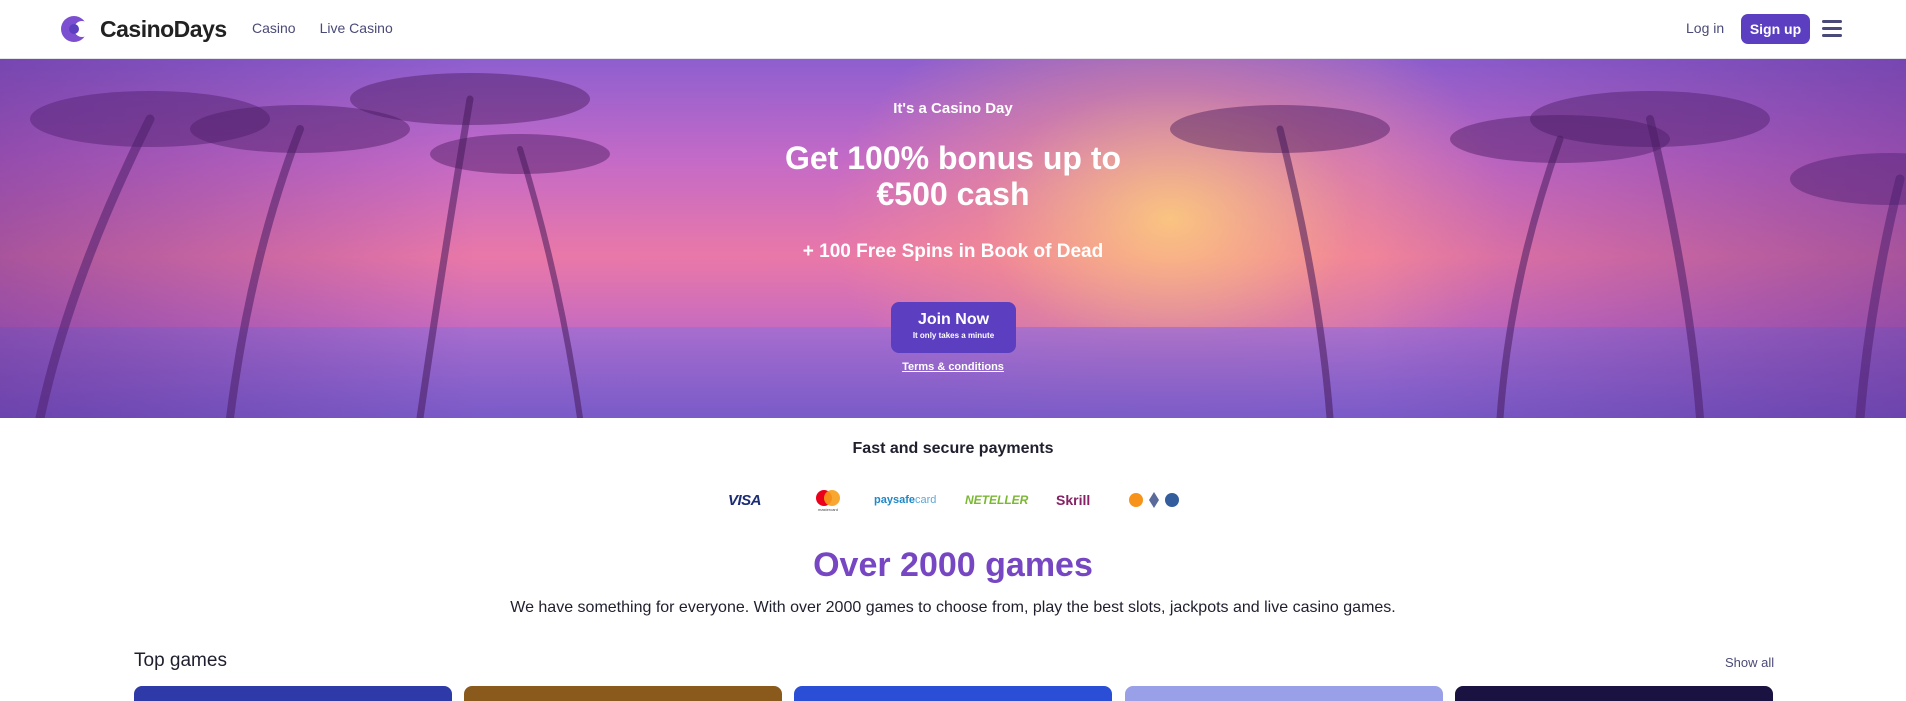  Describe the element at coordinates (356, 28) in the screenshot. I see `nav-item-live-casino: Live Casino` at that location.